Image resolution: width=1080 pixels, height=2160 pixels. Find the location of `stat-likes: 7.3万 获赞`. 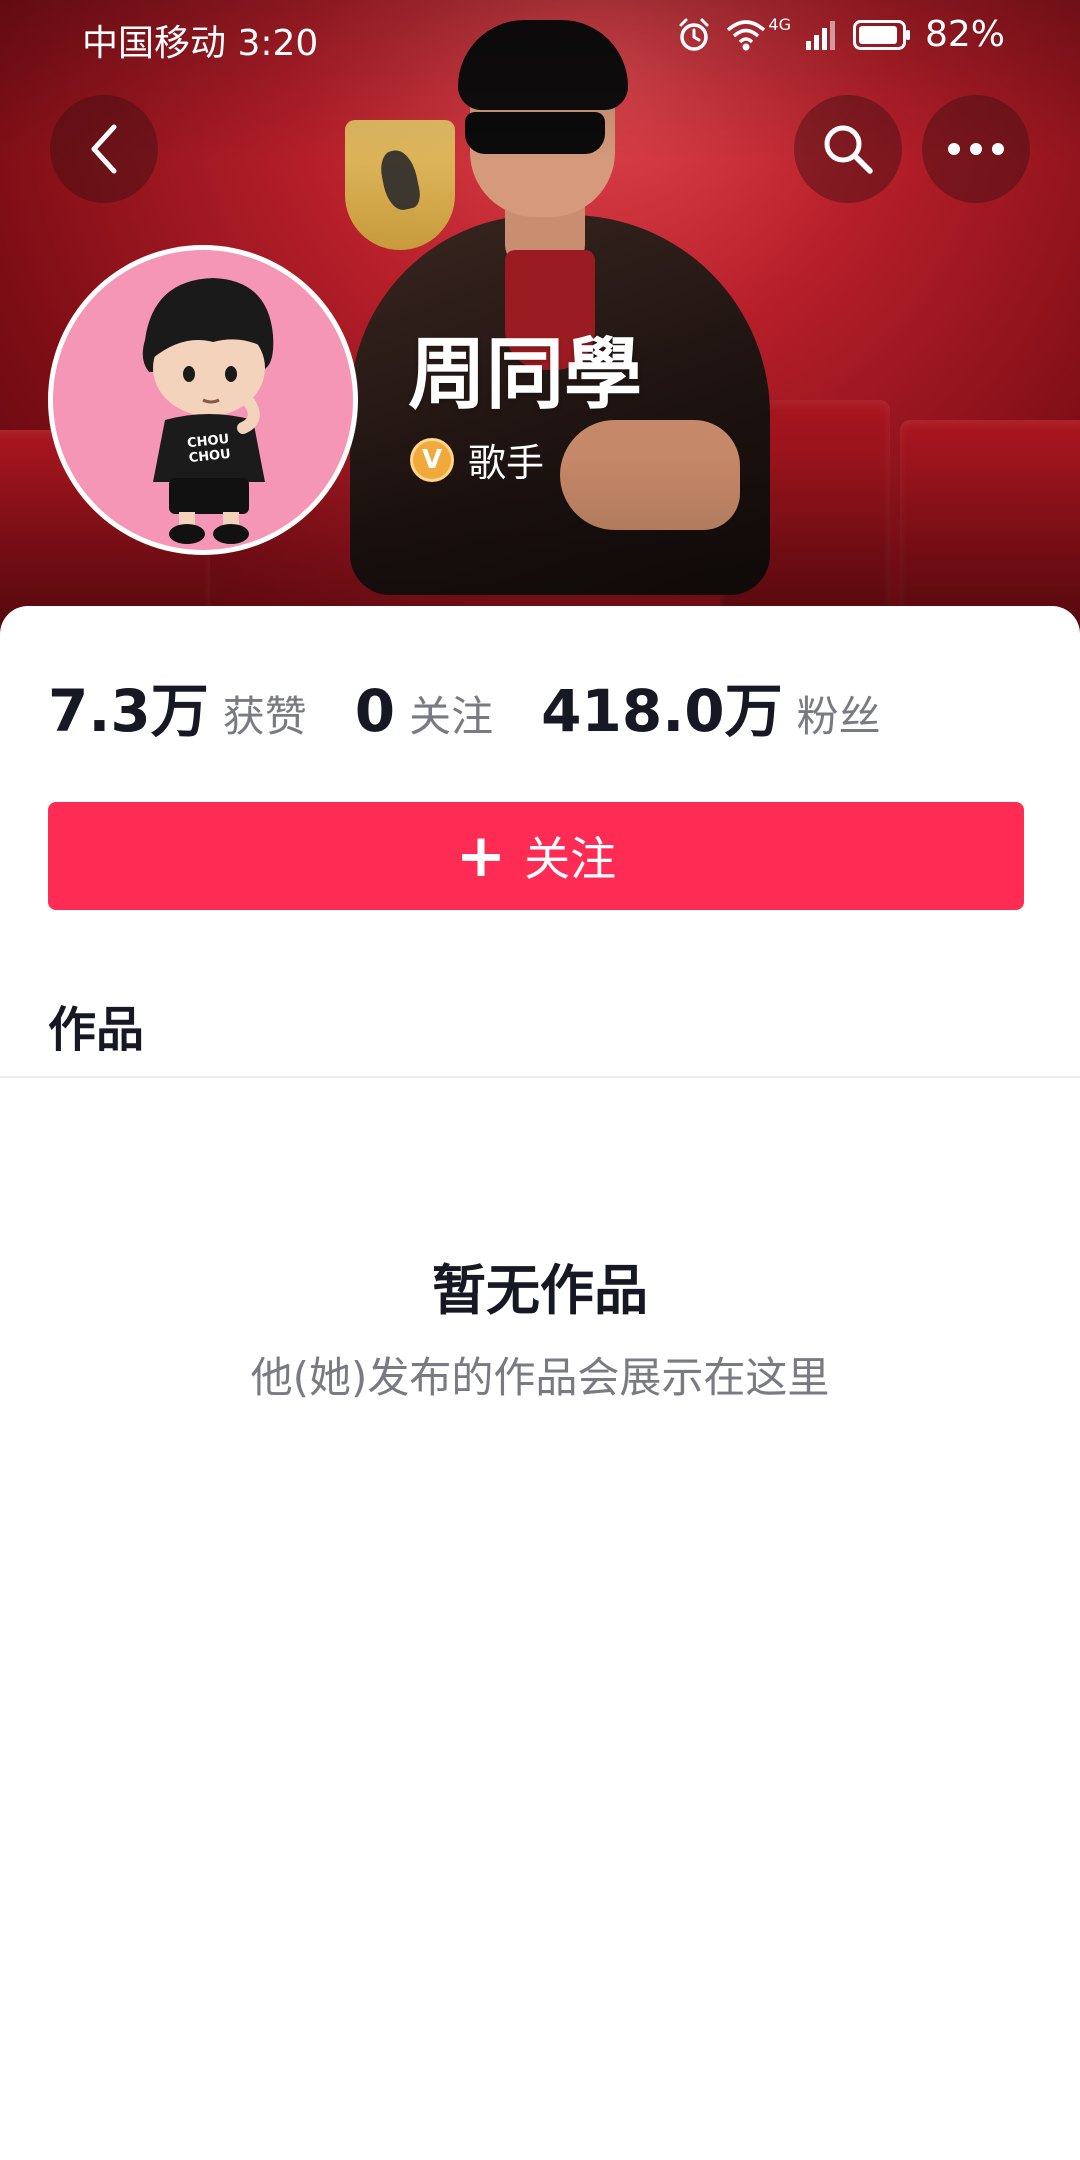

stat-likes: 7.3万 获赞 is located at coordinates (177, 706).